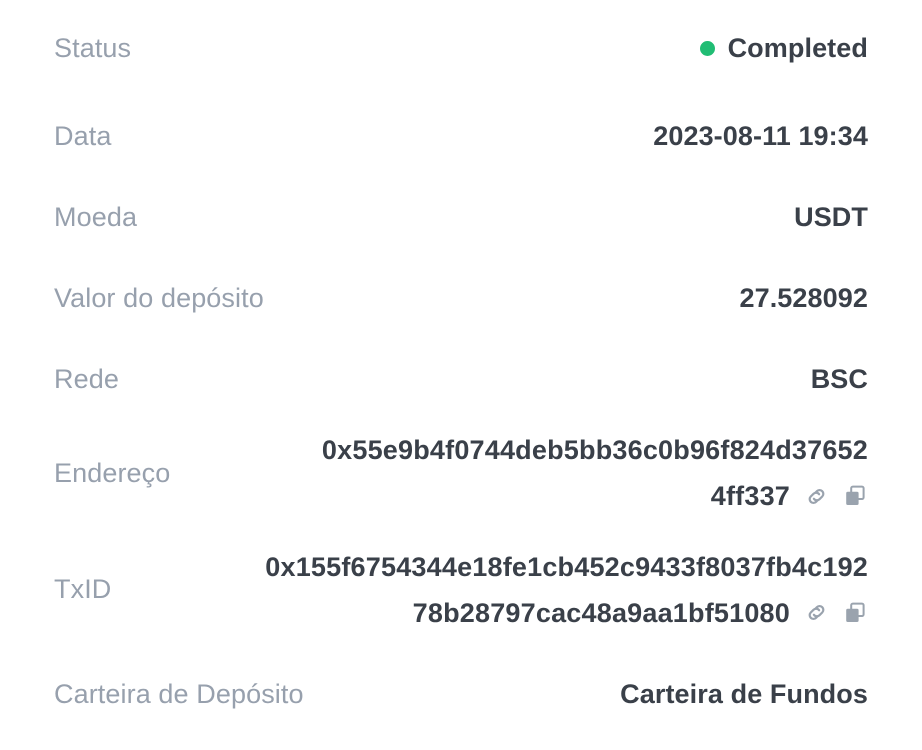  Describe the element at coordinates (839, 379) in the screenshot. I see `rede-value: BSC` at that location.